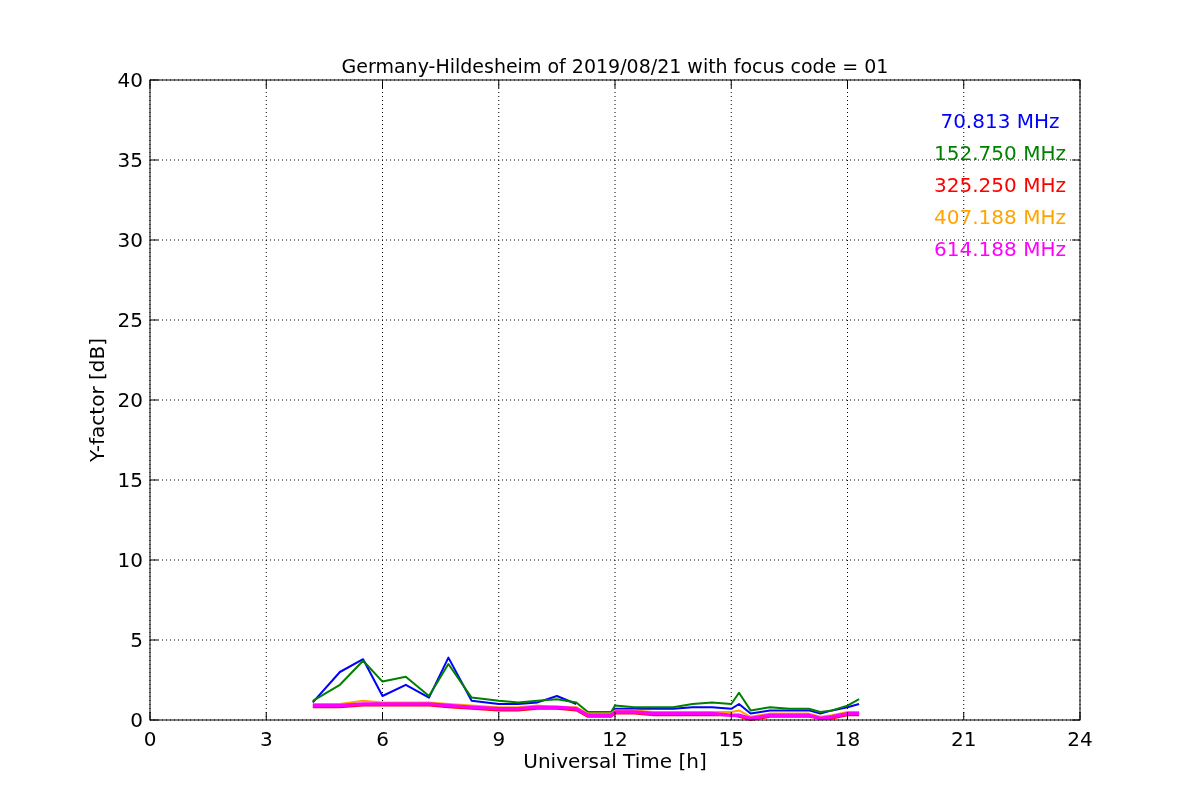  I want to click on legend-label: 614.188 MHz, so click(1000, 249).